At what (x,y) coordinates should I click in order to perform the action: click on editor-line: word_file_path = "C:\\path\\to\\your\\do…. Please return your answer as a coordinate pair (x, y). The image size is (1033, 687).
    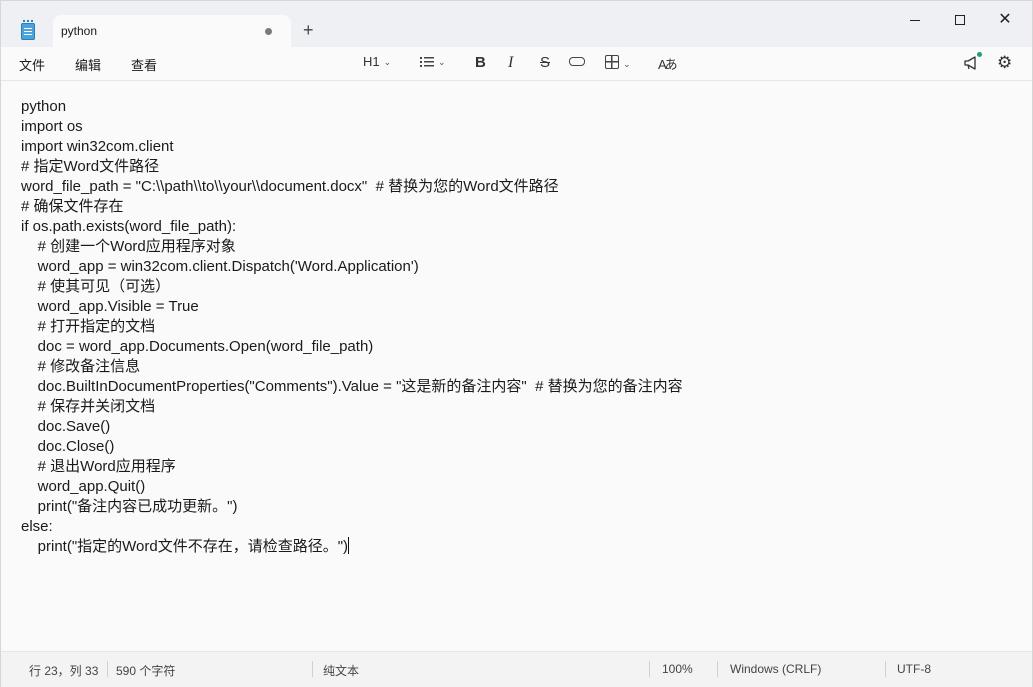
    Looking at the image, I should click on (352, 187).